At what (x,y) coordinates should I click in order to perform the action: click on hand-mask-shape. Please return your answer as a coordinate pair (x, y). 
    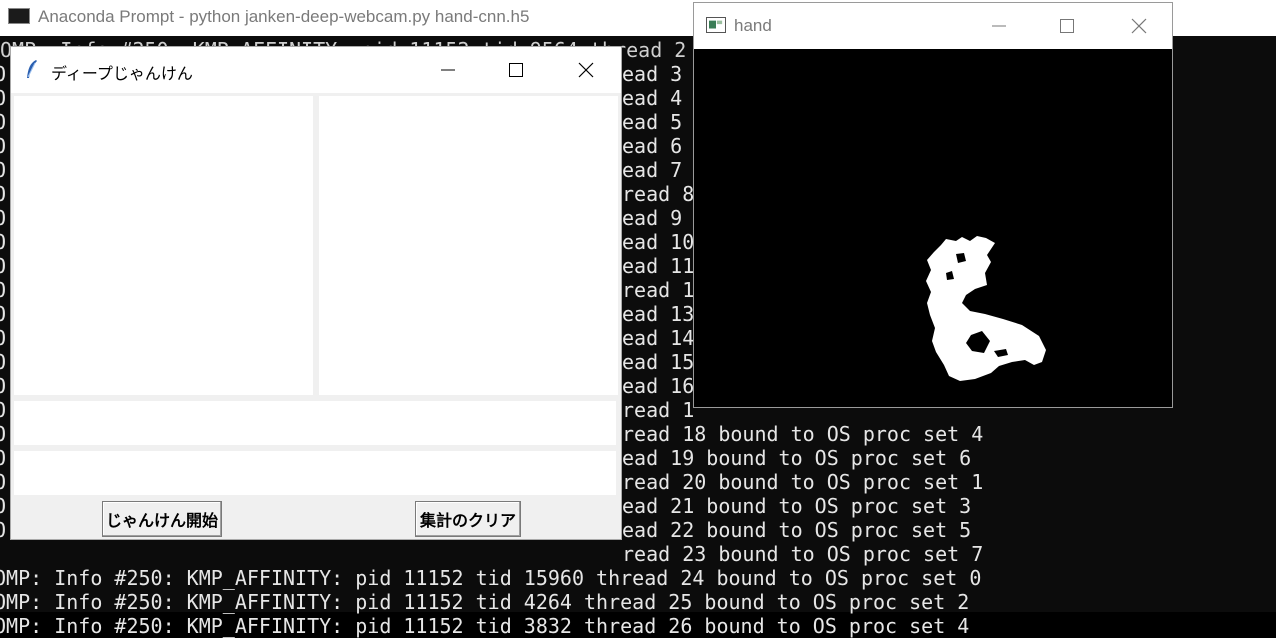
    Looking at the image, I should click on (986, 308).